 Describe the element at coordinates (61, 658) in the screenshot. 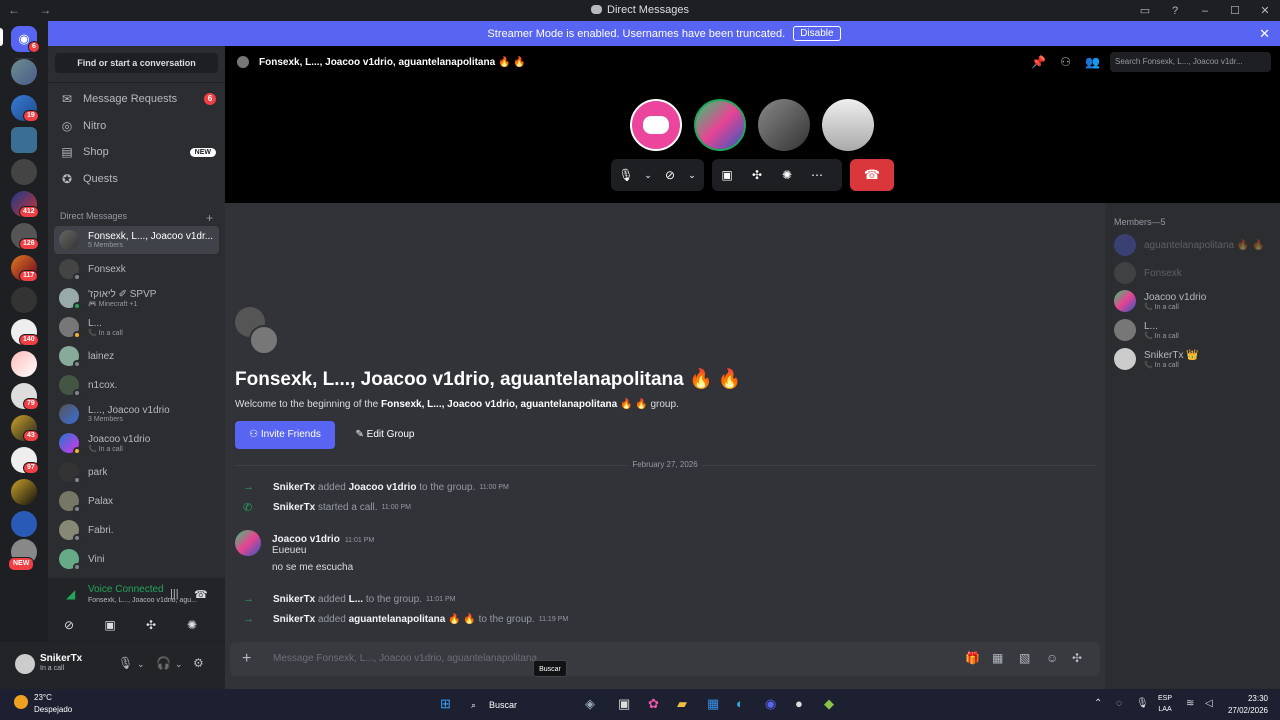

I see `username: SnikerTx` at that location.